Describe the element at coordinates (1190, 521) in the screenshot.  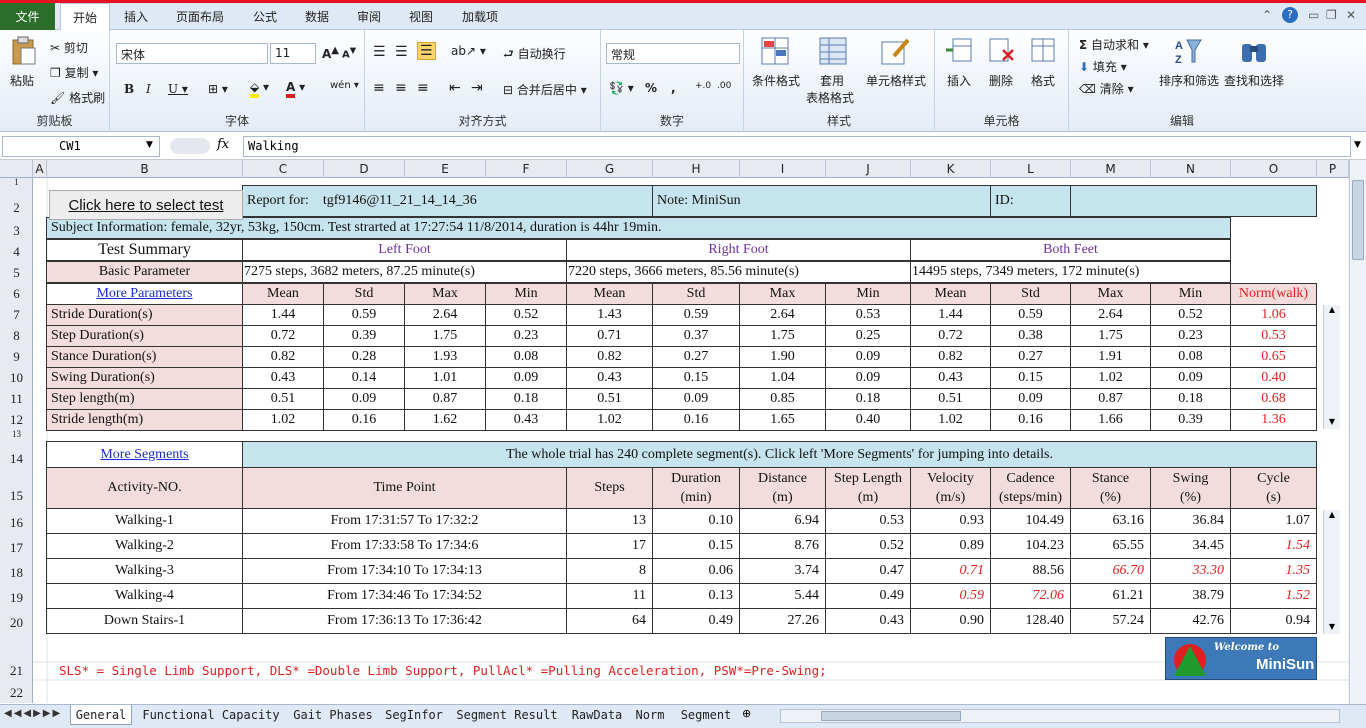
I see `segment-swing-cell: 36.84` at that location.